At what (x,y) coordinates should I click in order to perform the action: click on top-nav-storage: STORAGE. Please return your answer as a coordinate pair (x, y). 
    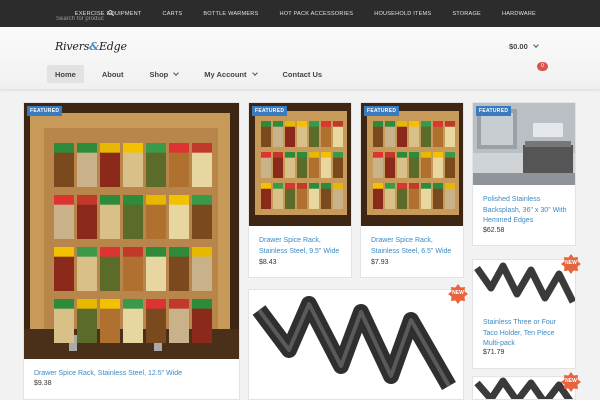
    Looking at the image, I should click on (466, 14).